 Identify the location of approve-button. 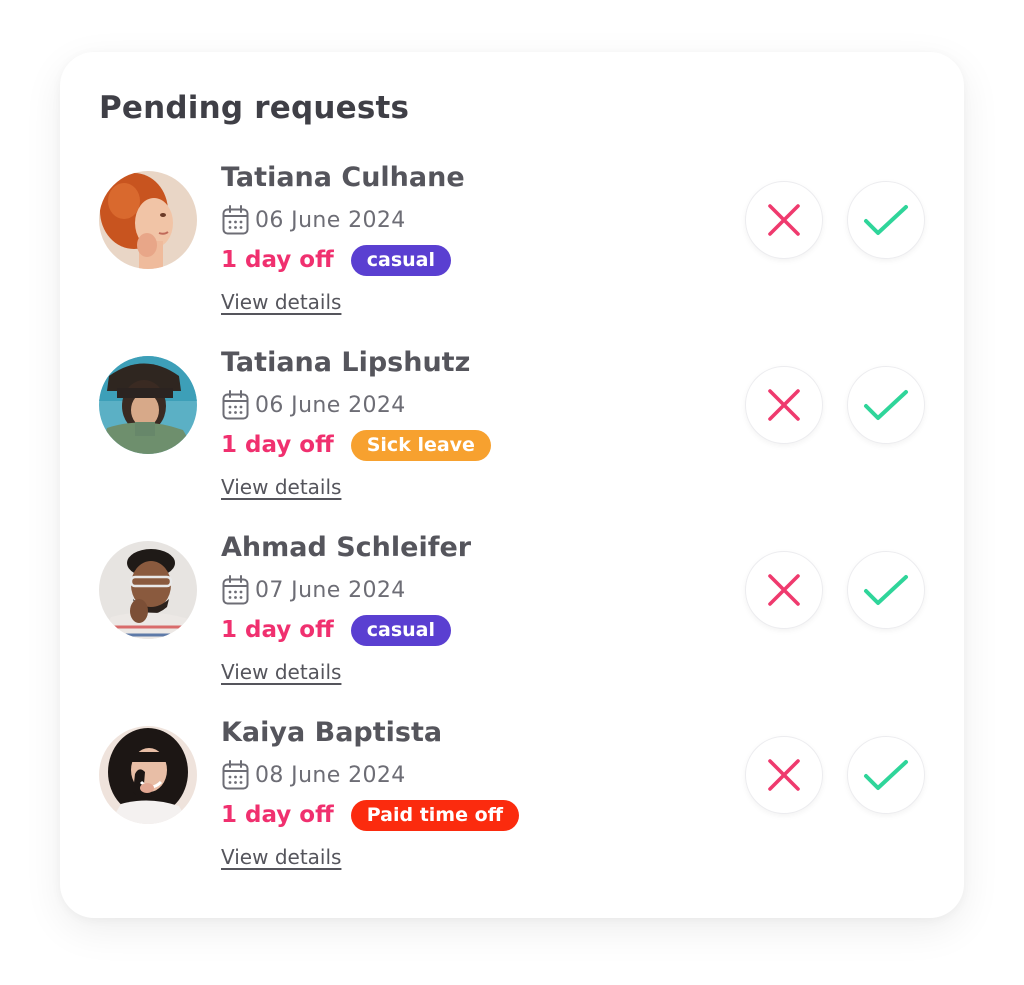
(886, 775).